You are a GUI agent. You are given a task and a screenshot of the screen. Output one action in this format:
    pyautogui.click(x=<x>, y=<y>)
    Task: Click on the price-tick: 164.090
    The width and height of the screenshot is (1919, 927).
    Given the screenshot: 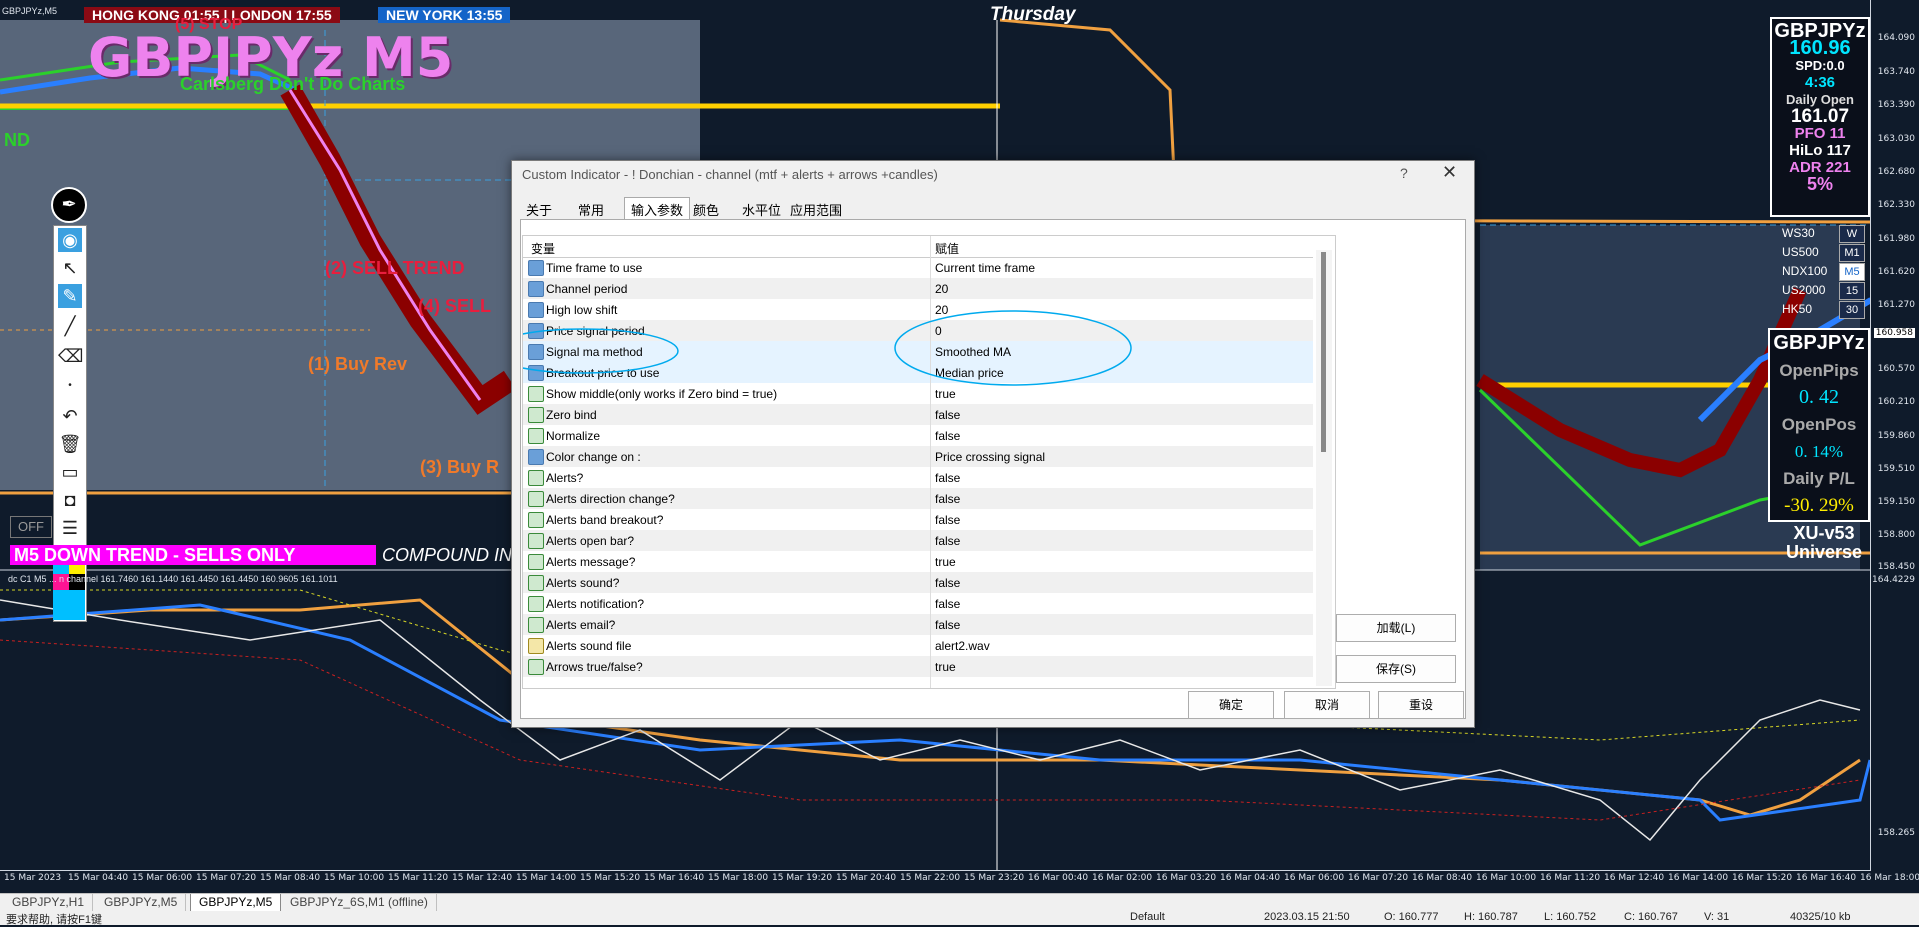 What is the action you would take?
    pyautogui.click(x=1896, y=38)
    